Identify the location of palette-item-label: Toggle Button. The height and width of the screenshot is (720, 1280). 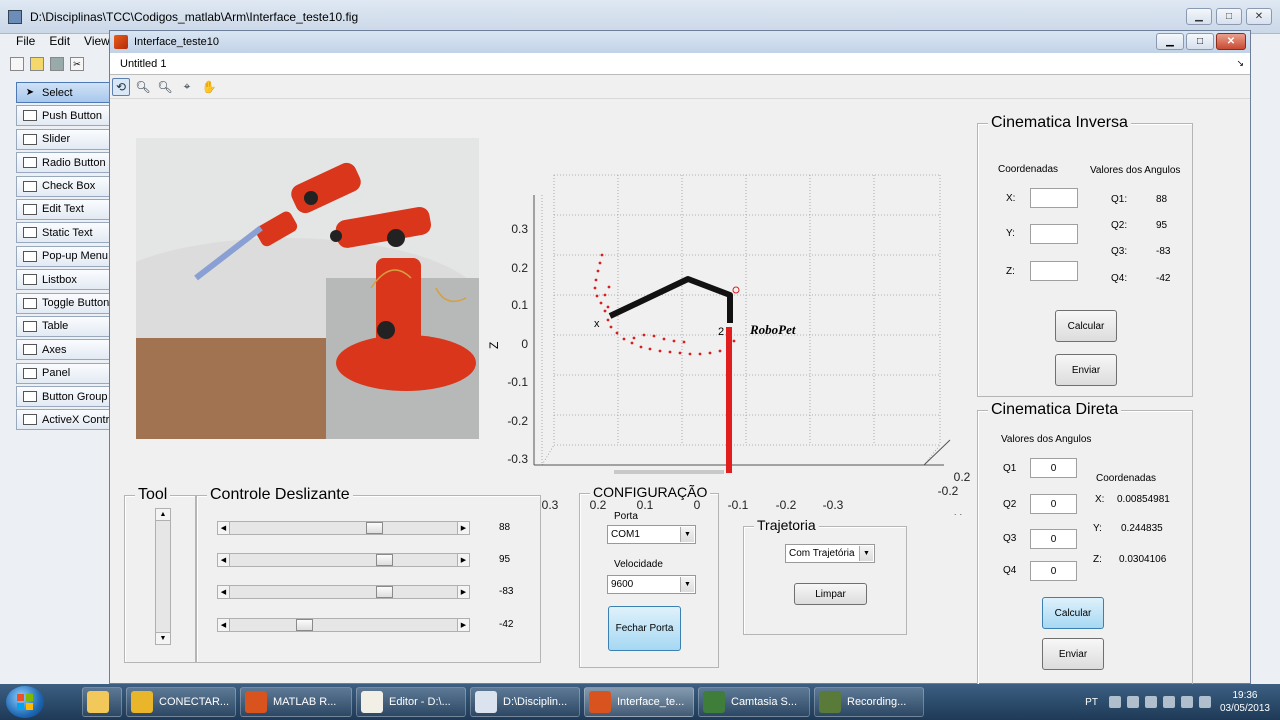
(76, 303).